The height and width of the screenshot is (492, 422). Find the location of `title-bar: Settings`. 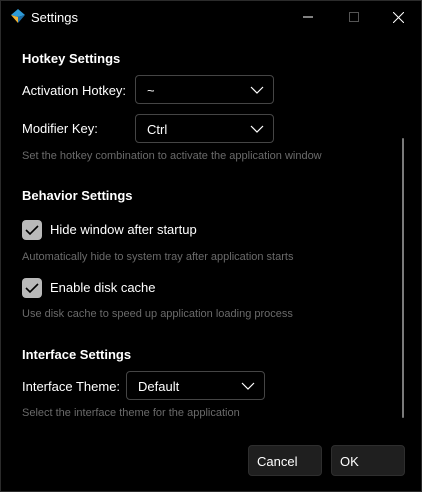

title-bar: Settings is located at coordinates (211, 17).